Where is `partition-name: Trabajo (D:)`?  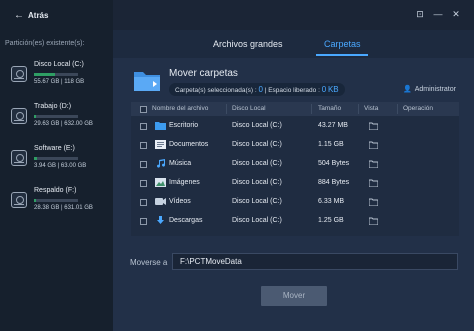 partition-name: Trabajo (D:) is located at coordinates (53, 106).